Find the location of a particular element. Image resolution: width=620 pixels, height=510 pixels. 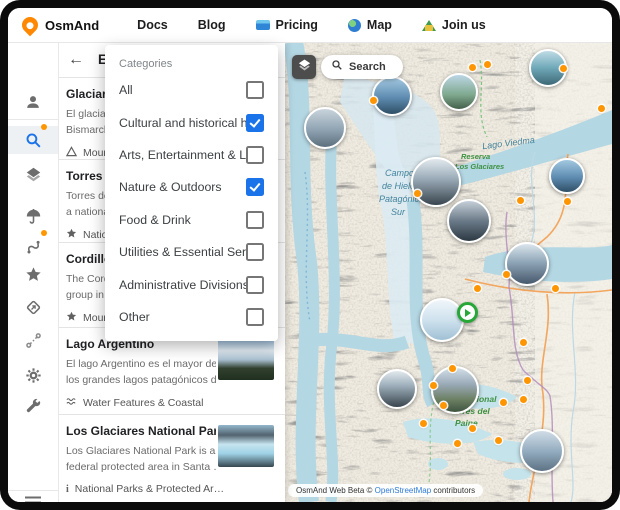

sidebar-rail: Menu is located at coordinates (33, 272).